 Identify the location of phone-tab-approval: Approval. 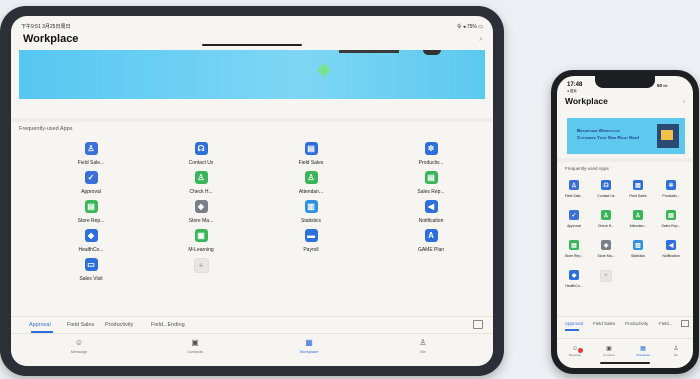
(574, 323).